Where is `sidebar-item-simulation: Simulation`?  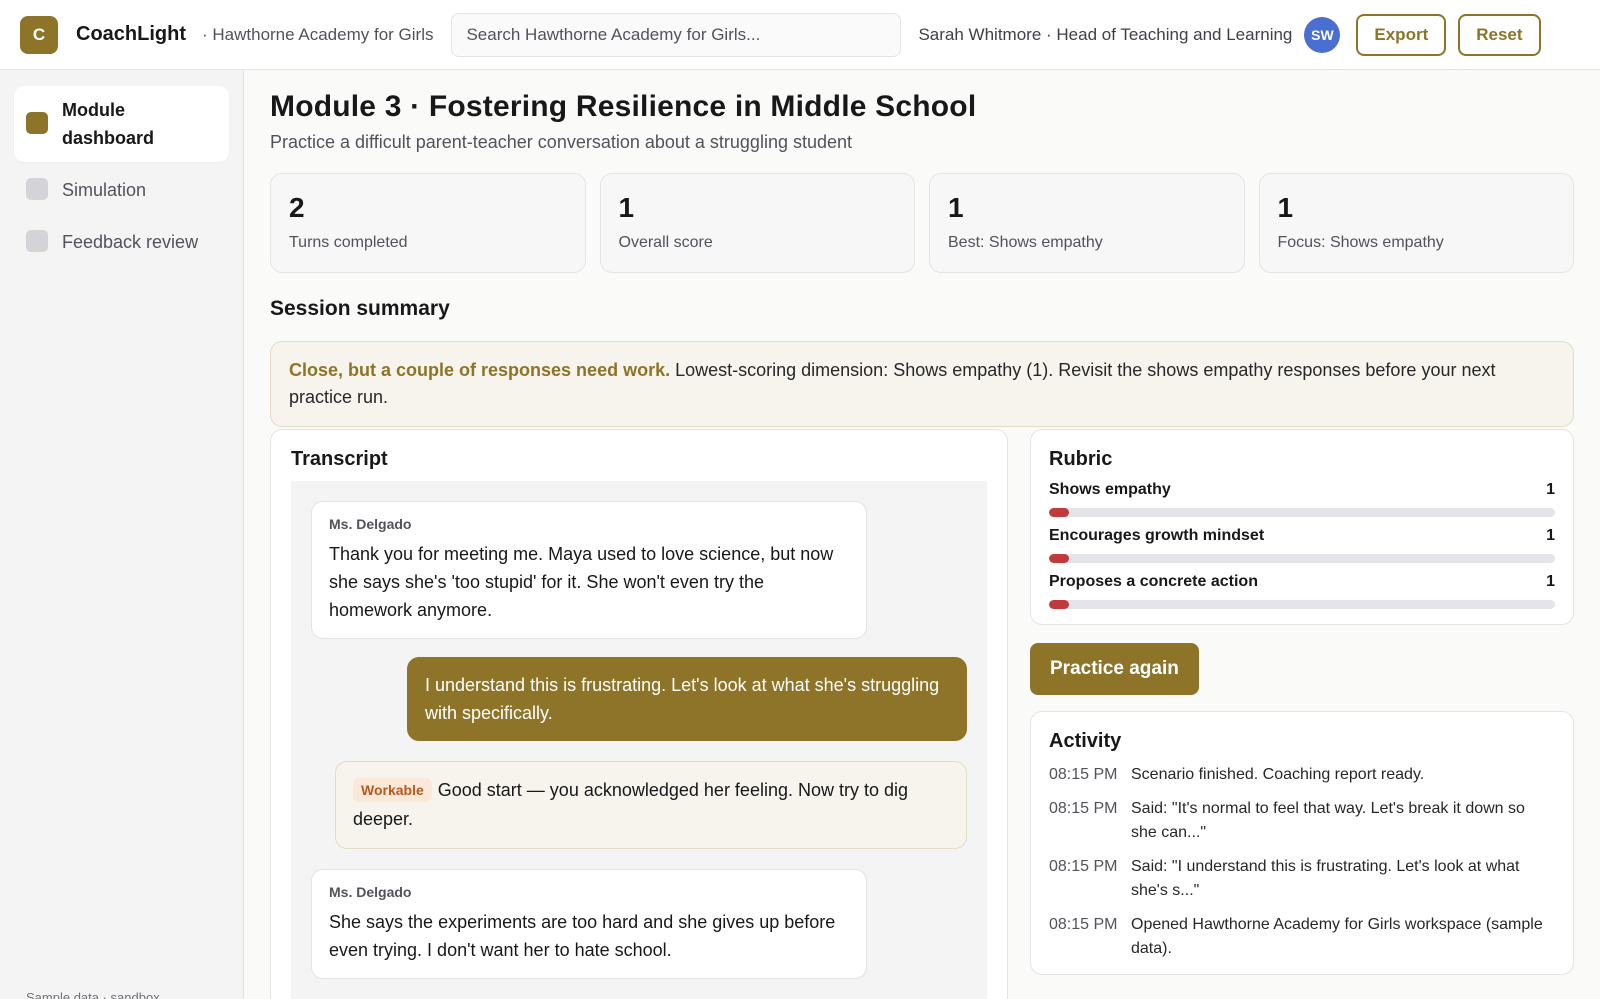
sidebar-item-simulation: Simulation is located at coordinates (121, 190).